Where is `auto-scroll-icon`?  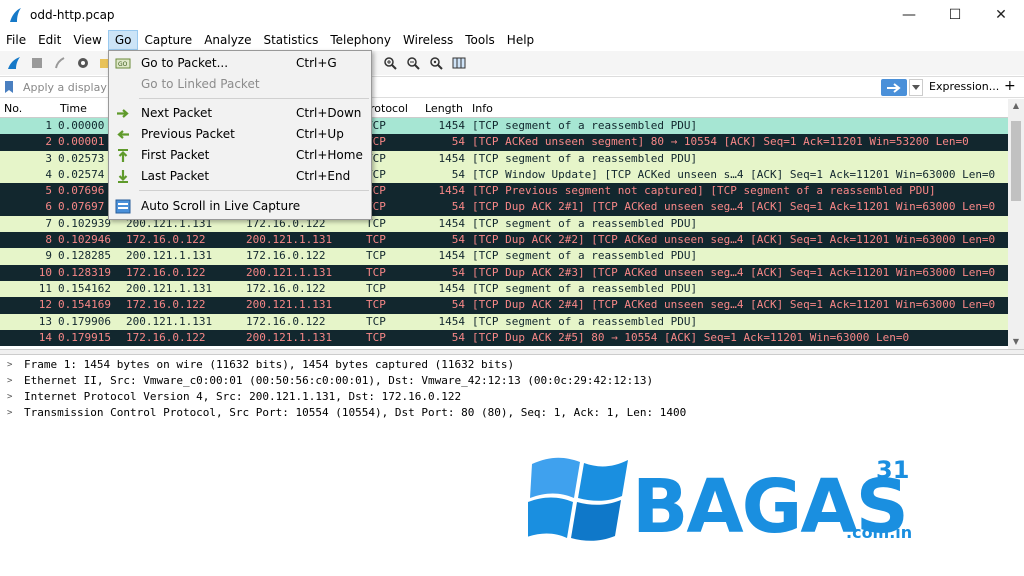
auto-scroll-icon is located at coordinates (123, 206).